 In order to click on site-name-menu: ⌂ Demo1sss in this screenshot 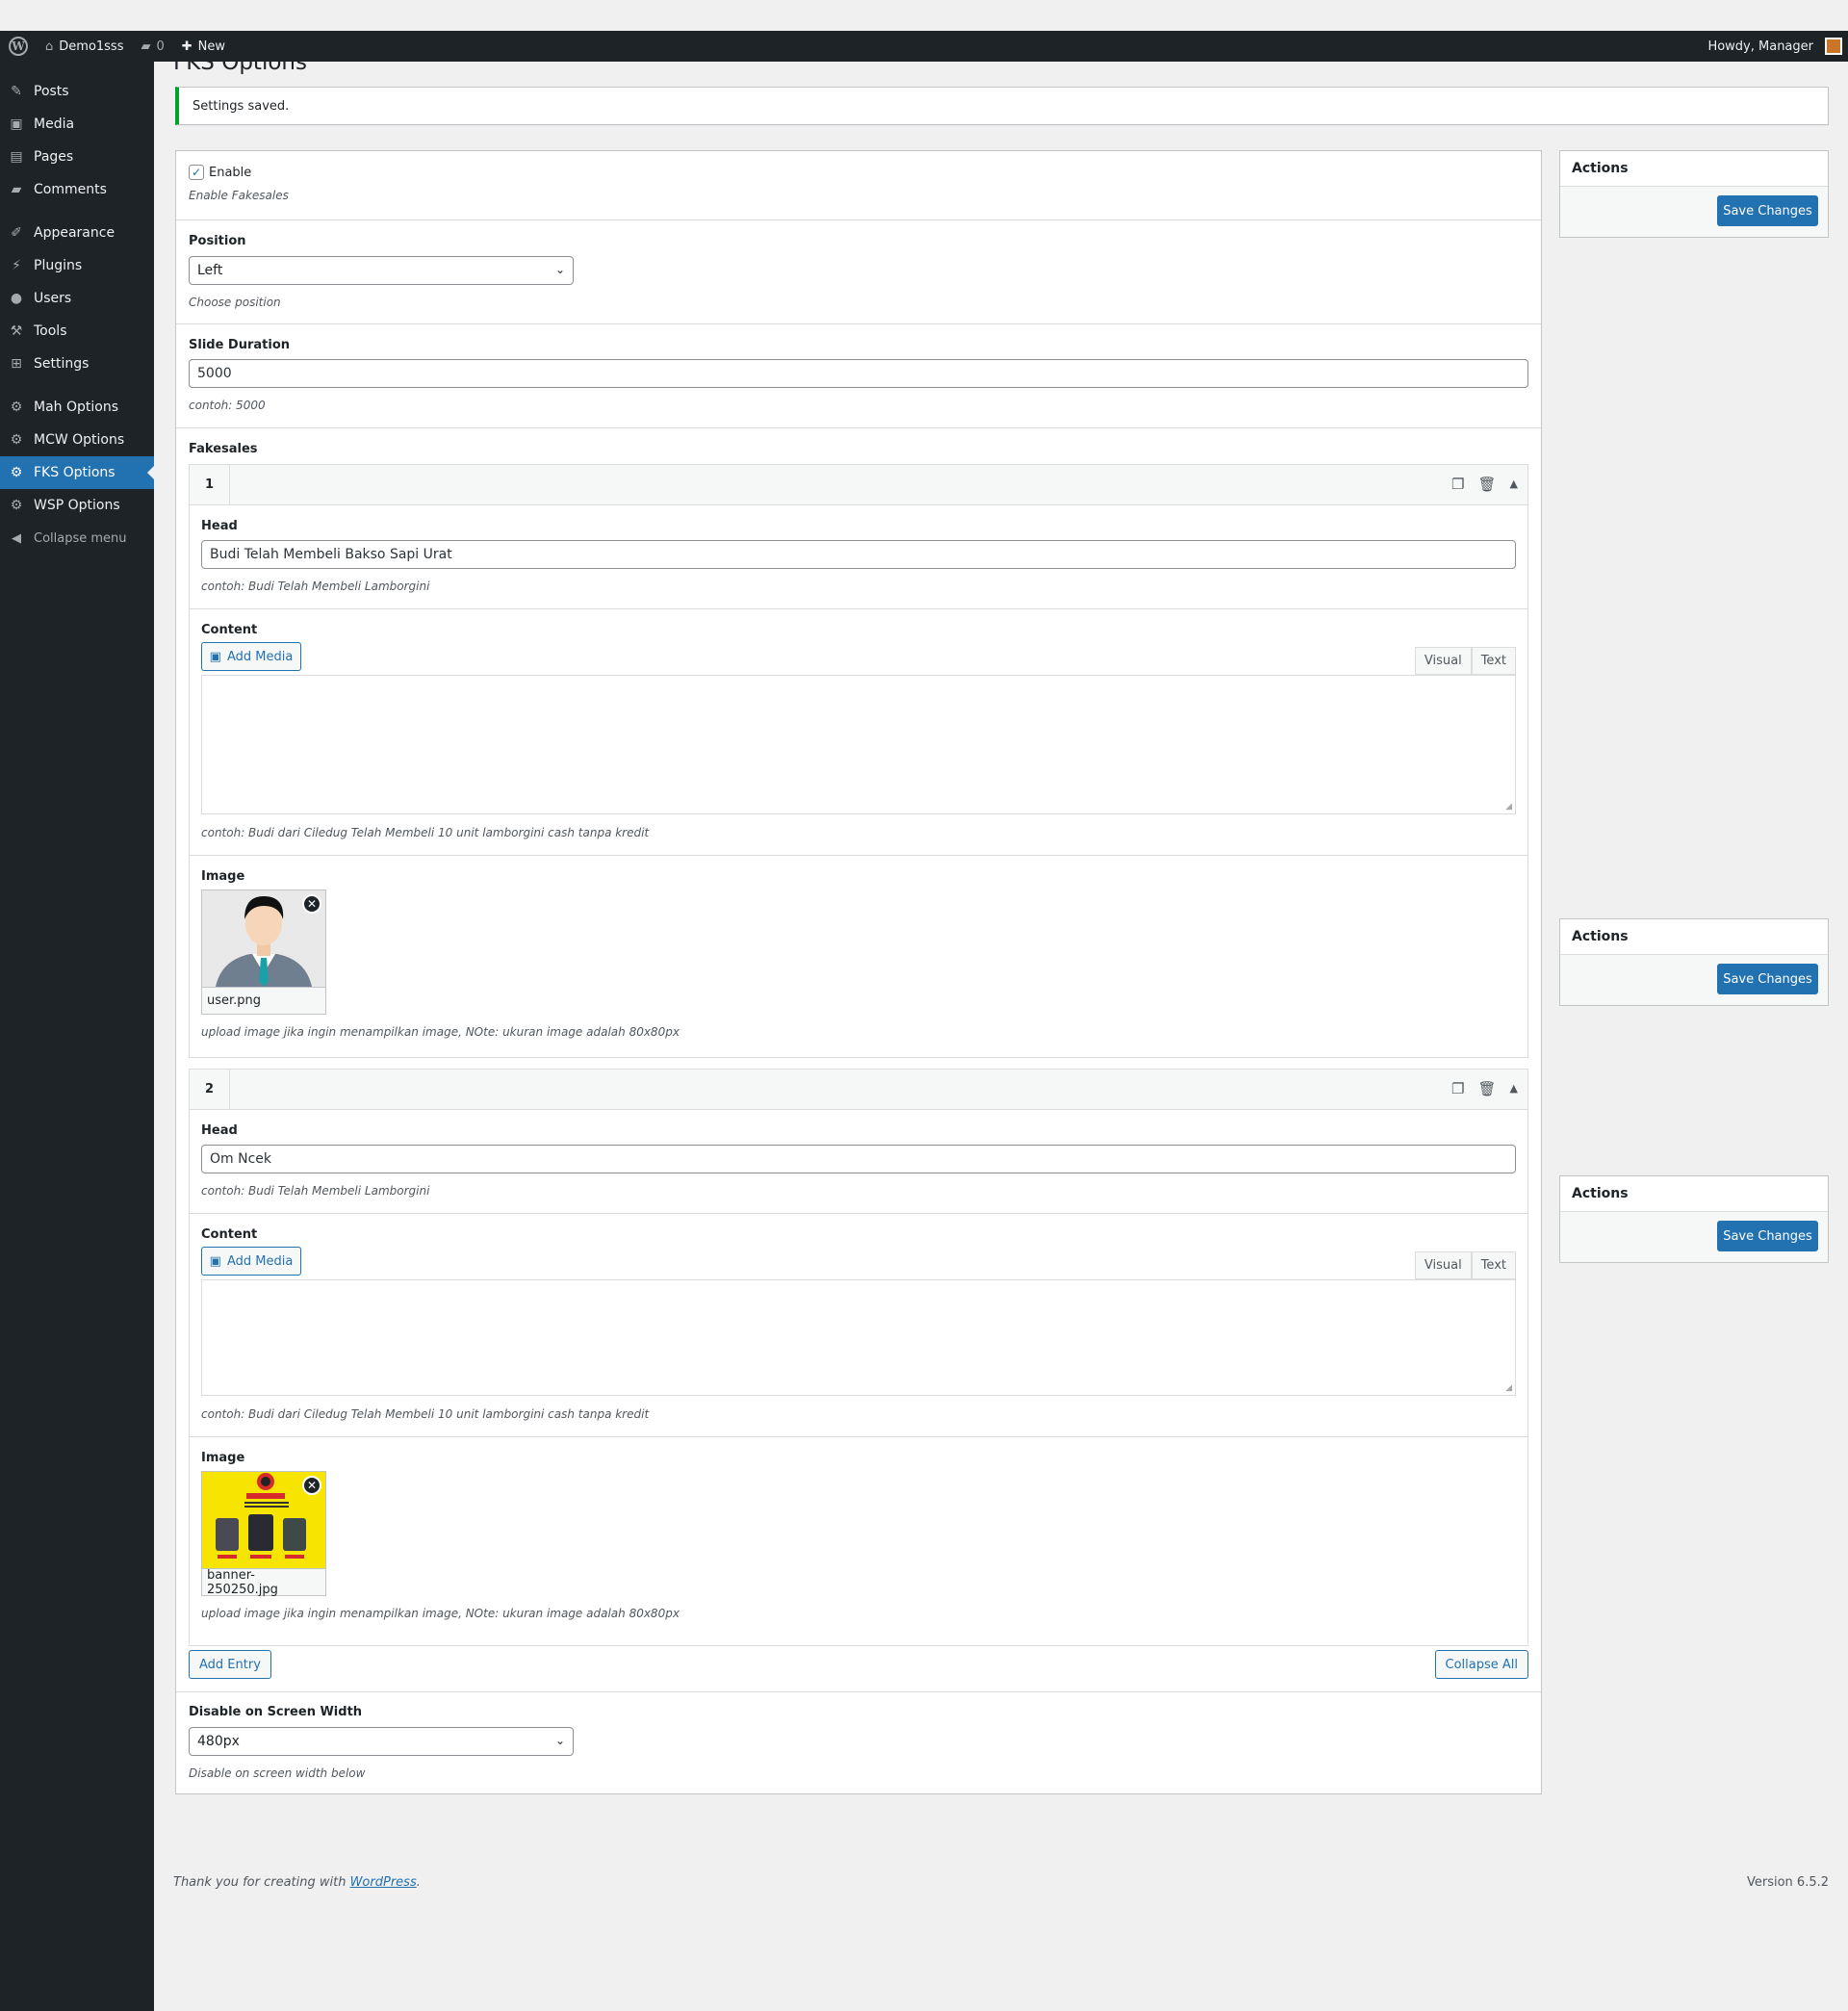, I will do `click(84, 46)`.